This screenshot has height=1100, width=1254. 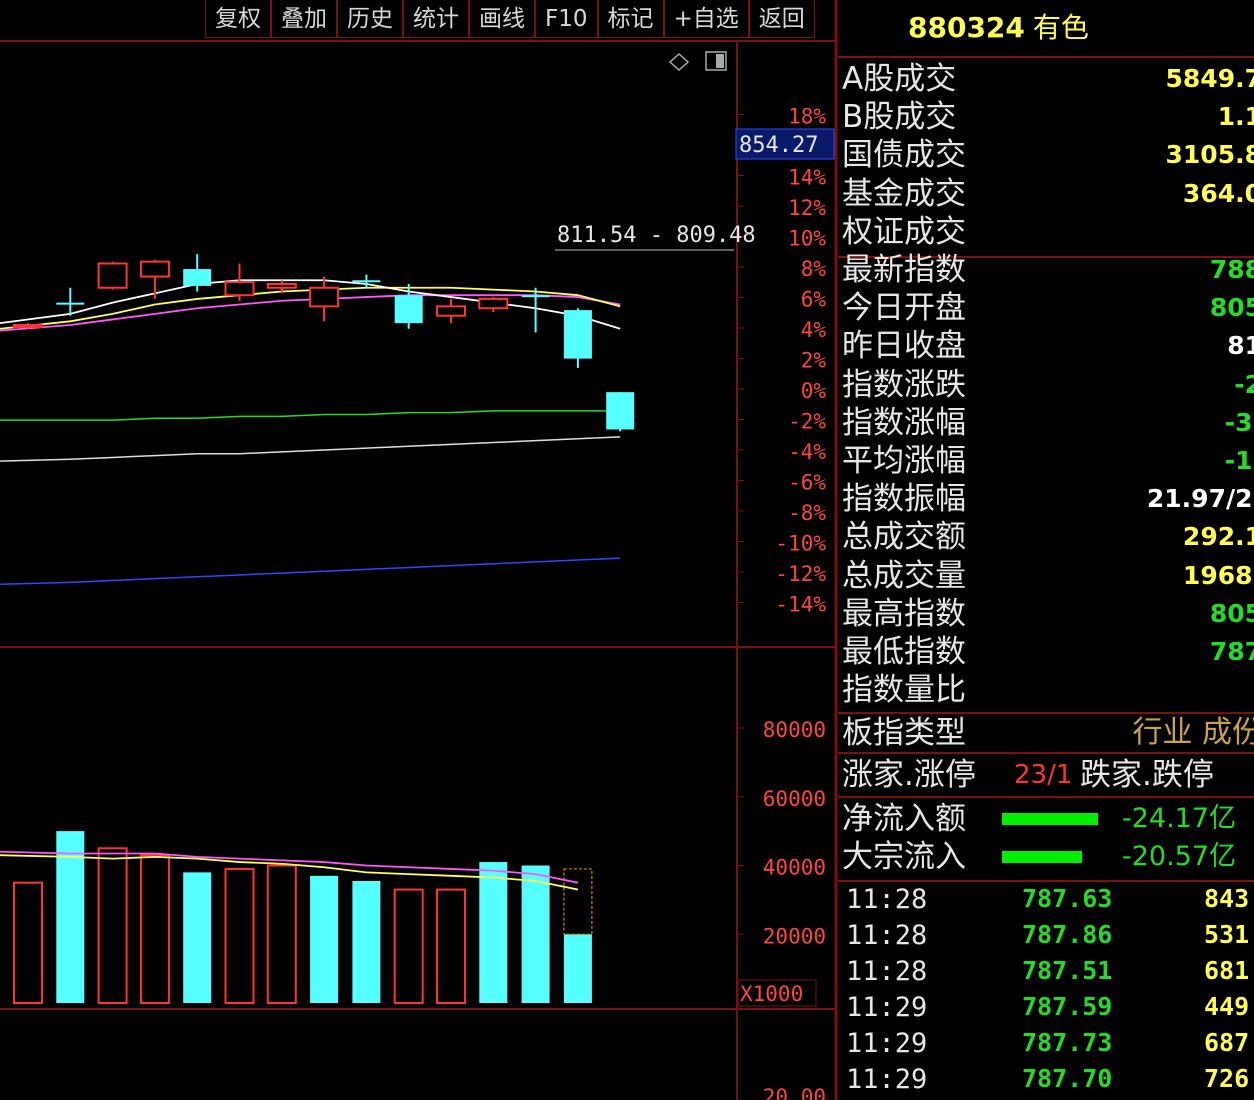 I want to click on current-price-tag: 854.27, so click(x=778, y=145).